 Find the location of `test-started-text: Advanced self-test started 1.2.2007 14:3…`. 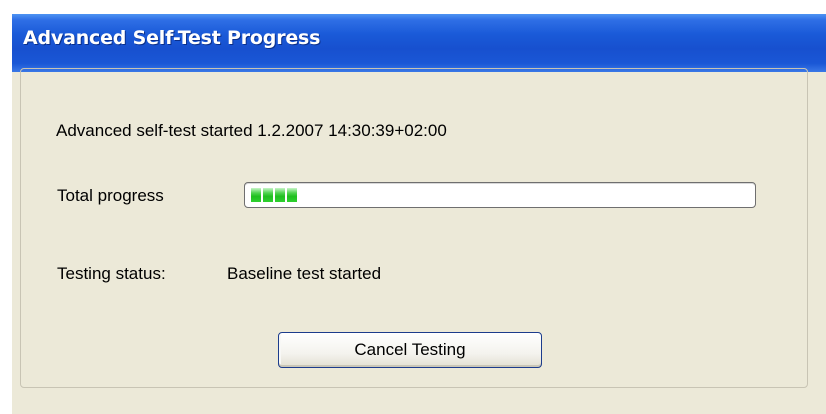

test-started-text: Advanced self-test started 1.2.2007 14:3… is located at coordinates (251, 130).